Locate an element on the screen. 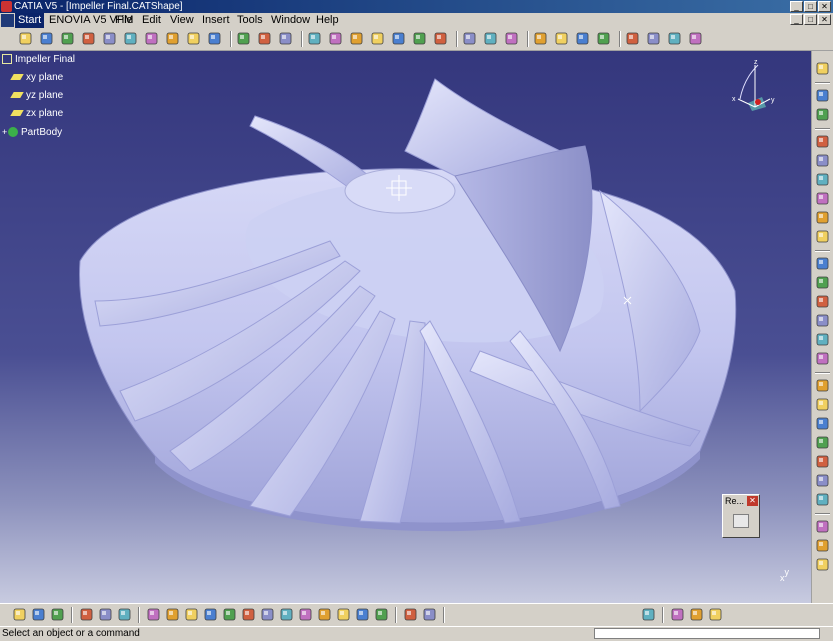  knowledge-icon is located at coordinates (38, 614).